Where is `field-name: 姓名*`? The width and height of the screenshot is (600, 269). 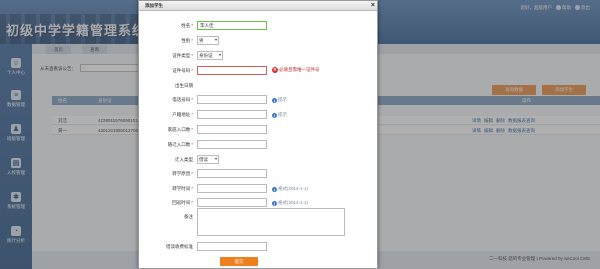 field-name: 姓名* is located at coordinates (258, 26).